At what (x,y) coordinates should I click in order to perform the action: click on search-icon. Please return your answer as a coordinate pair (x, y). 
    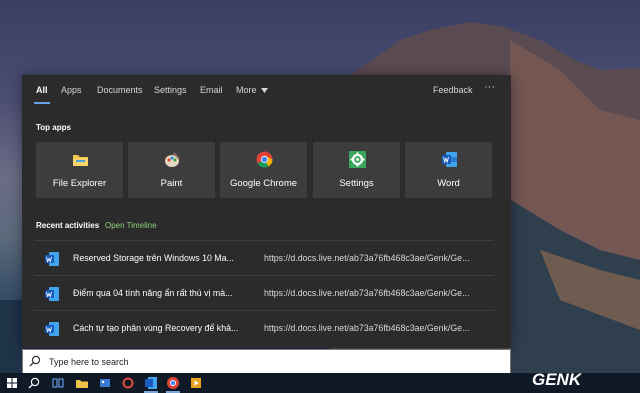
    Looking at the image, I should click on (35, 361).